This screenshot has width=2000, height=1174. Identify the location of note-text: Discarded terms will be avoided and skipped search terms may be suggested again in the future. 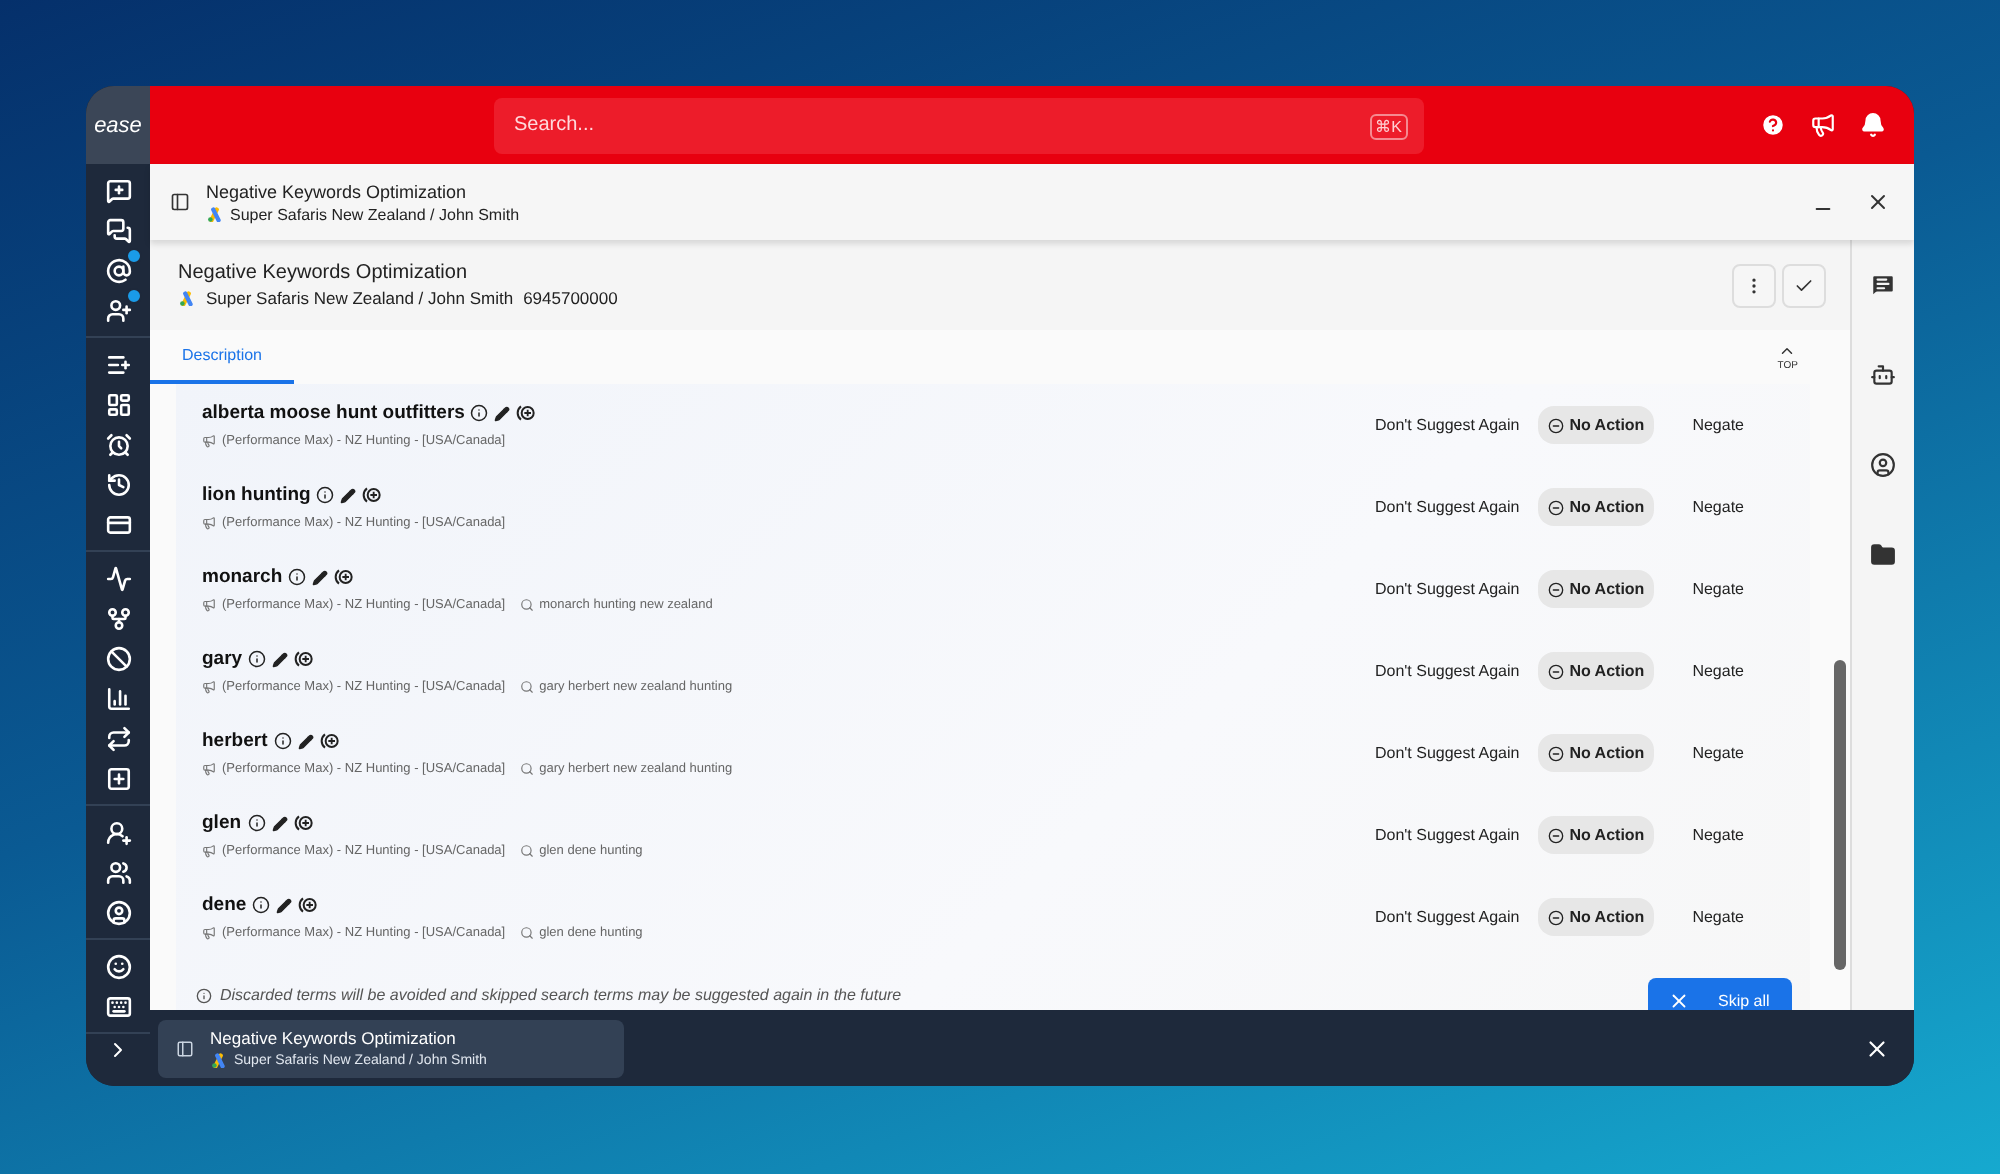
(561, 995).